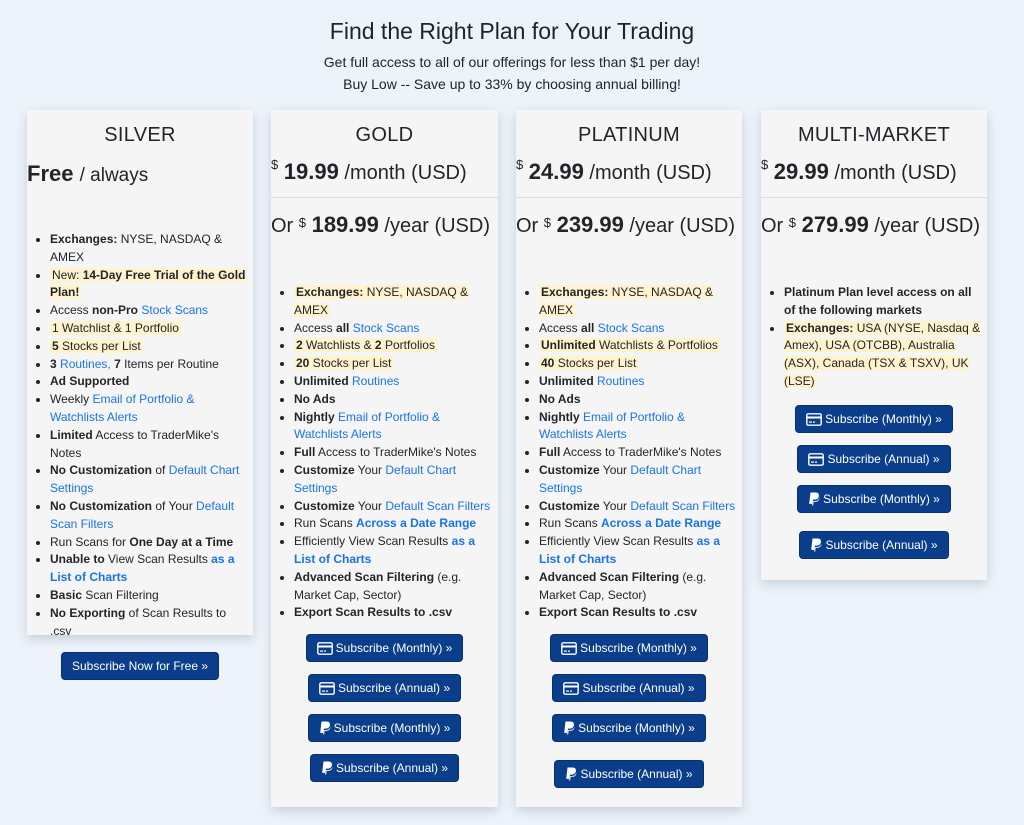 This screenshot has height=825, width=1024. Describe the element at coordinates (151, 596) in the screenshot. I see `feature-item: Basic Scan Filtering` at that location.